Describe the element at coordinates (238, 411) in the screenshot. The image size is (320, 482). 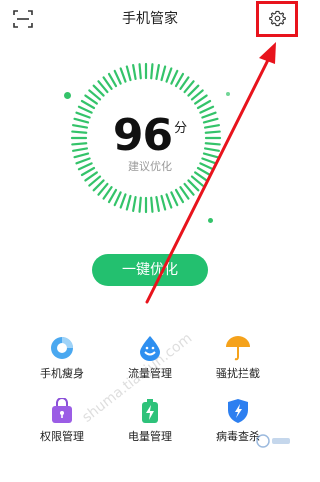
I see `shield-icon` at that location.